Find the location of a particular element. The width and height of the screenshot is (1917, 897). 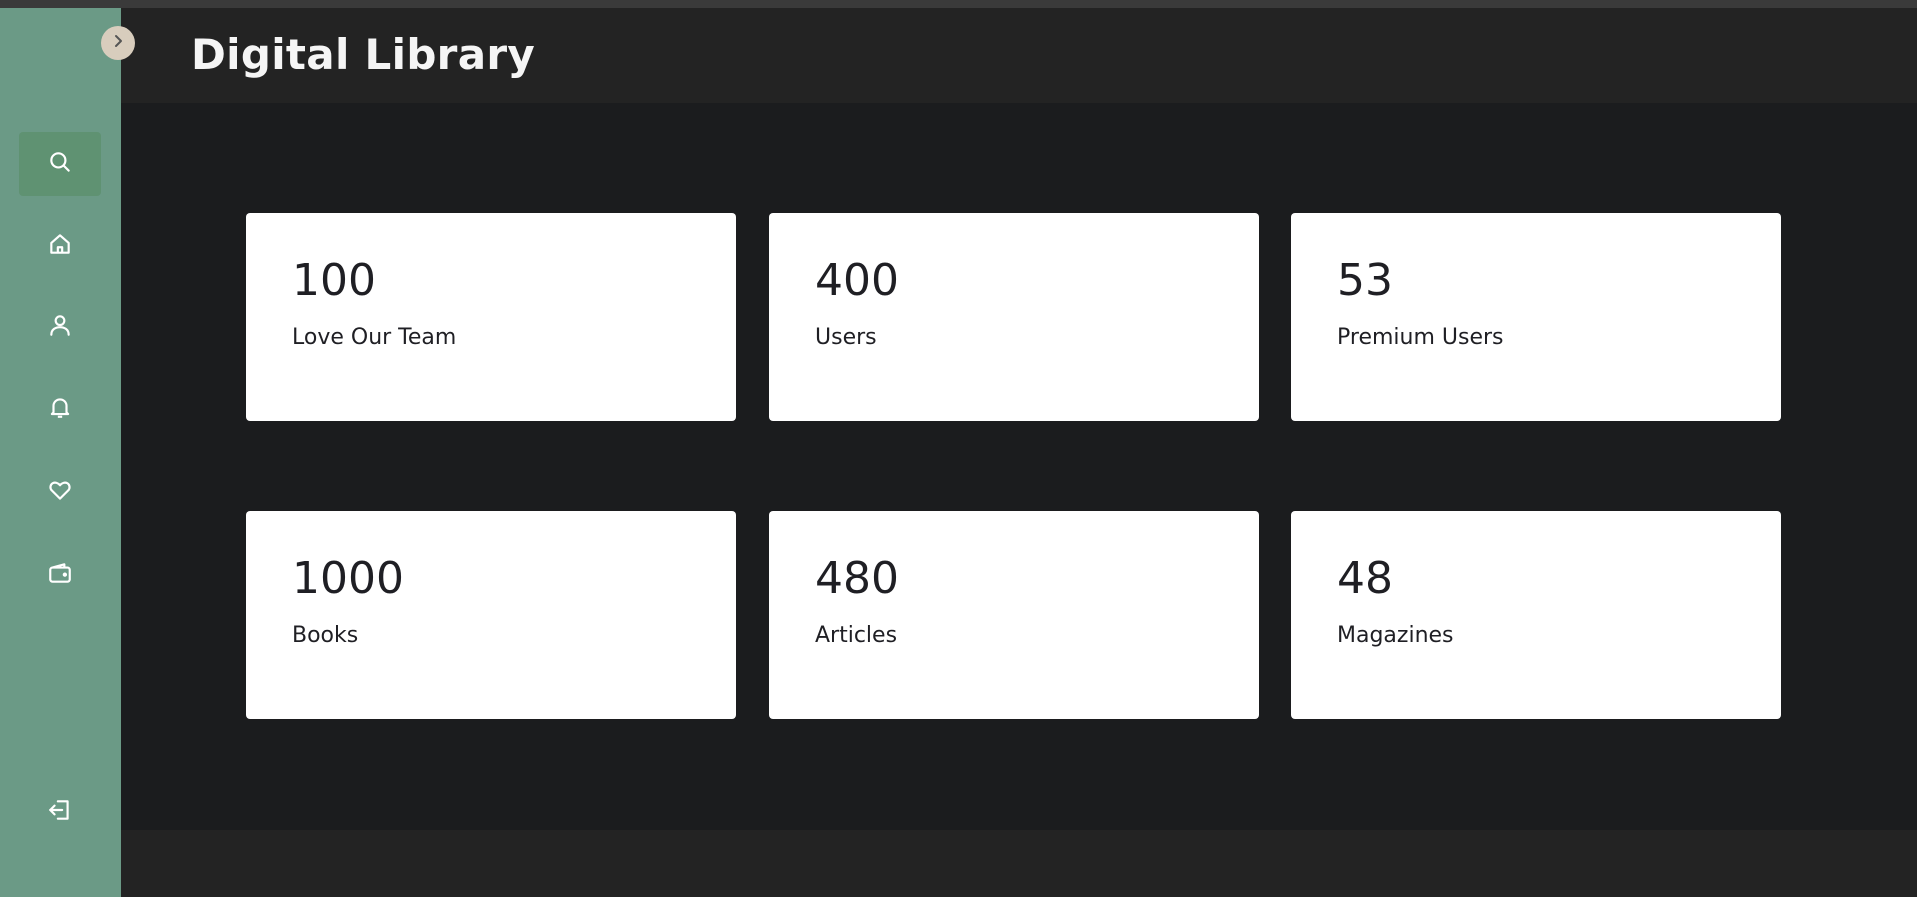

sidebar-toggle-button is located at coordinates (118, 43).